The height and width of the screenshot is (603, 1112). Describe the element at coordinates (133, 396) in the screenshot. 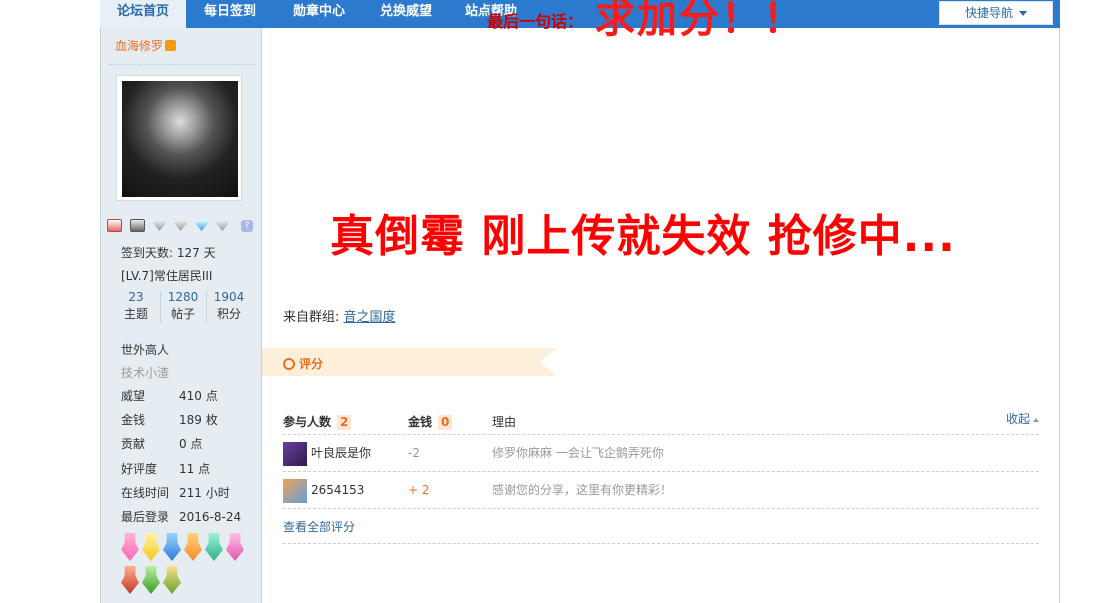

I see `field-key: 威望` at that location.